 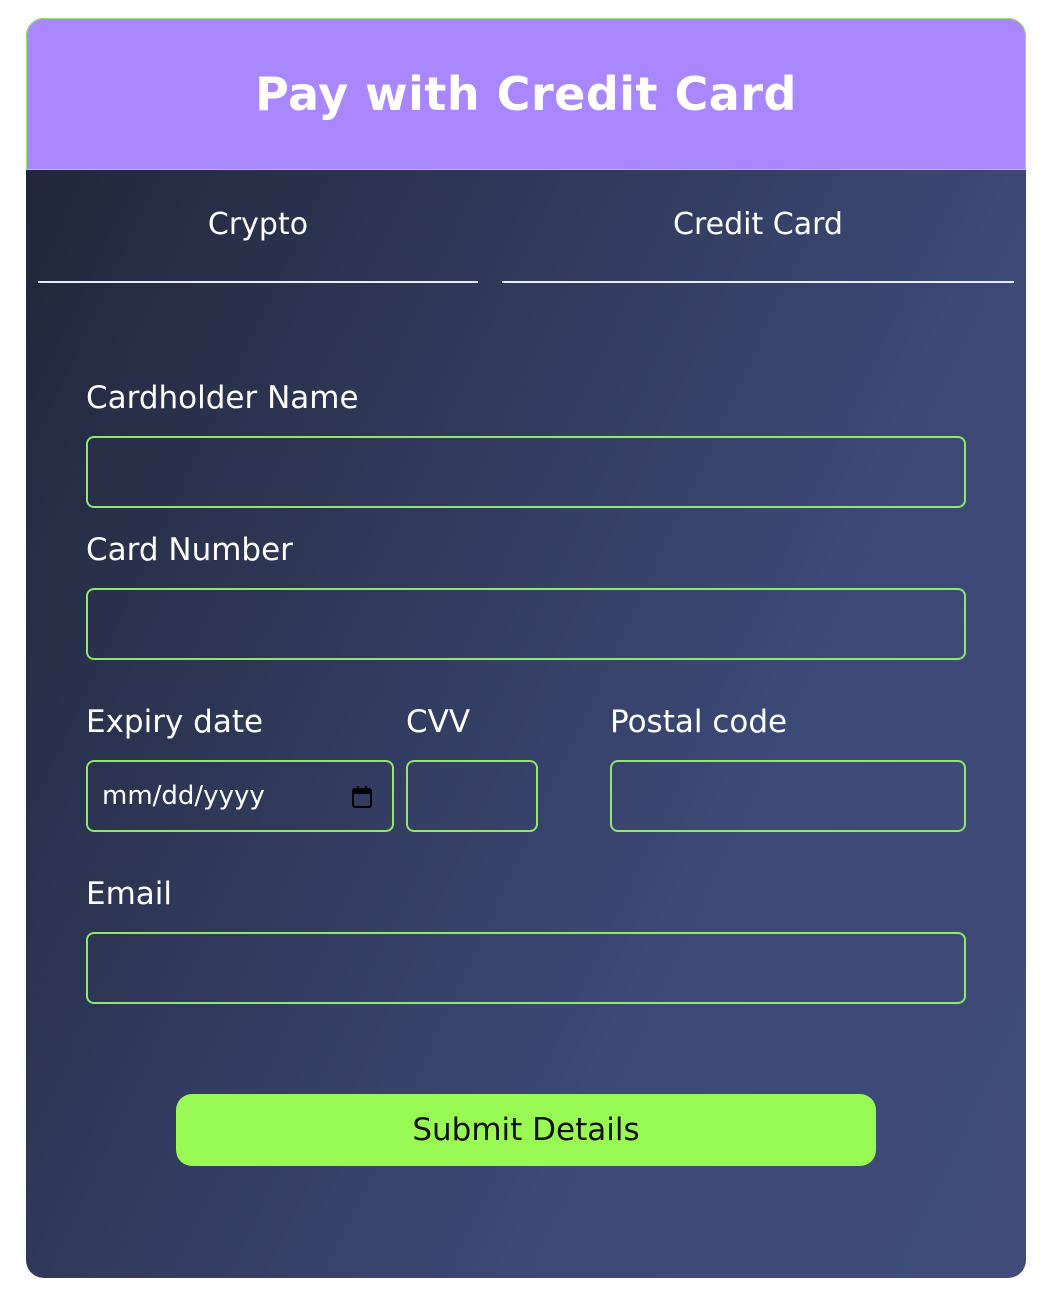 I want to click on postal-code-input, so click(x=788, y=796).